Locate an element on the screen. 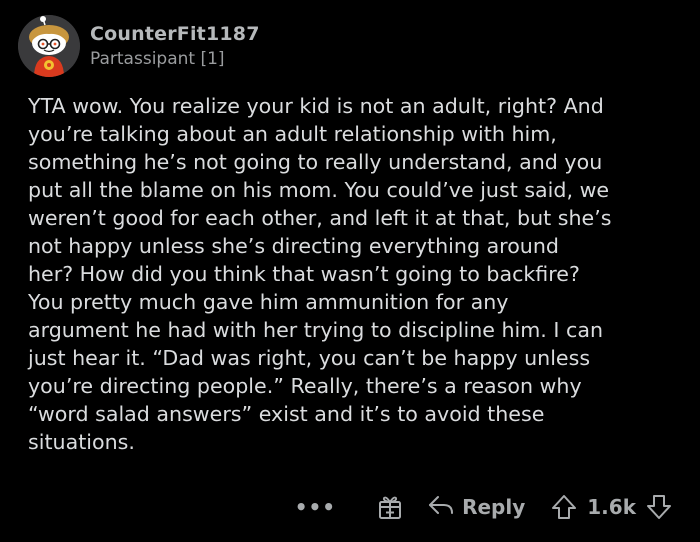 Image resolution: width=700 pixels, height=542 pixels. reply-button: Reply is located at coordinates (489, 507).